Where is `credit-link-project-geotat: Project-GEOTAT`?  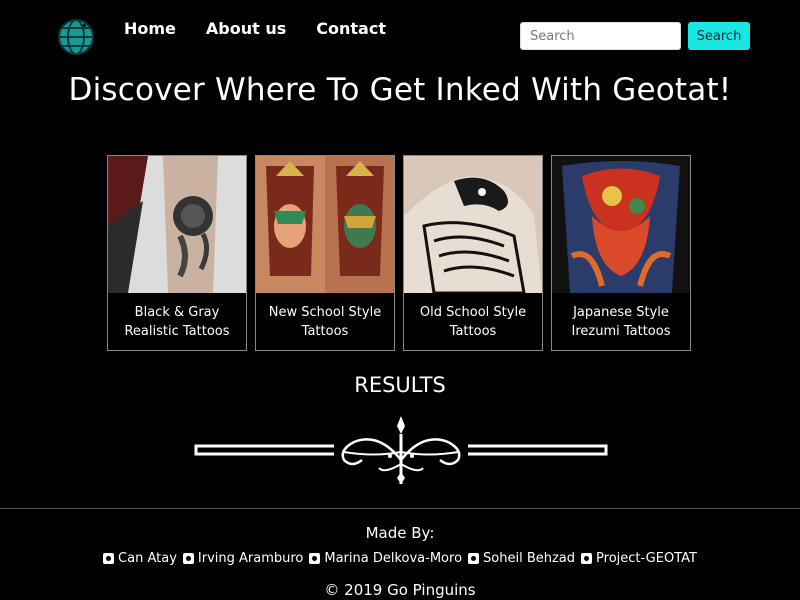 credit-link-project-geotat: Project-GEOTAT is located at coordinates (639, 558).